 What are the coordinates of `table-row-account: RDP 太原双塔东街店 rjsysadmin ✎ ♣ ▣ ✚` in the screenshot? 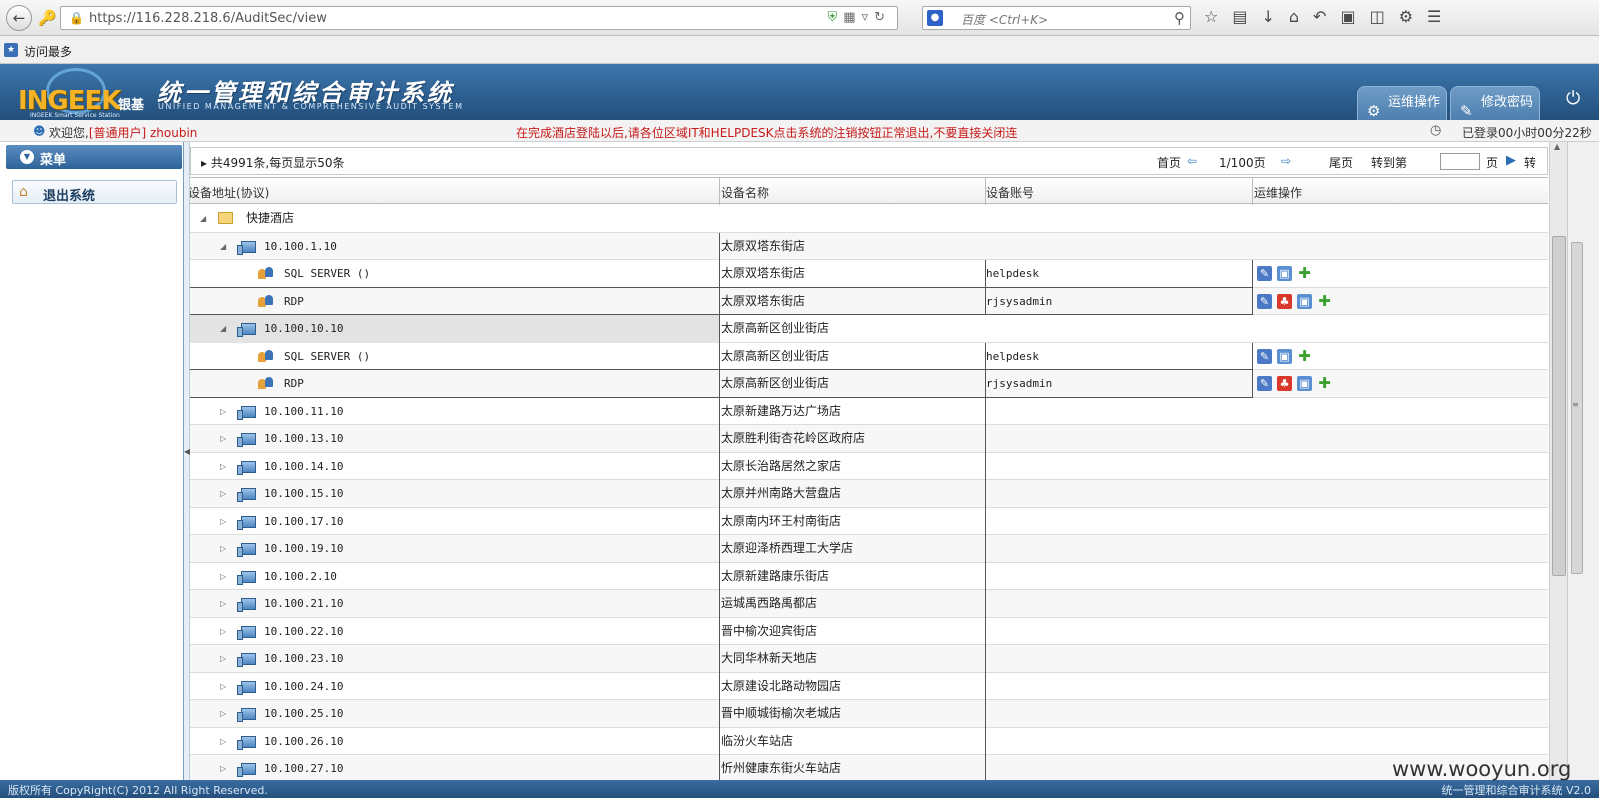 It's located at (869, 301).